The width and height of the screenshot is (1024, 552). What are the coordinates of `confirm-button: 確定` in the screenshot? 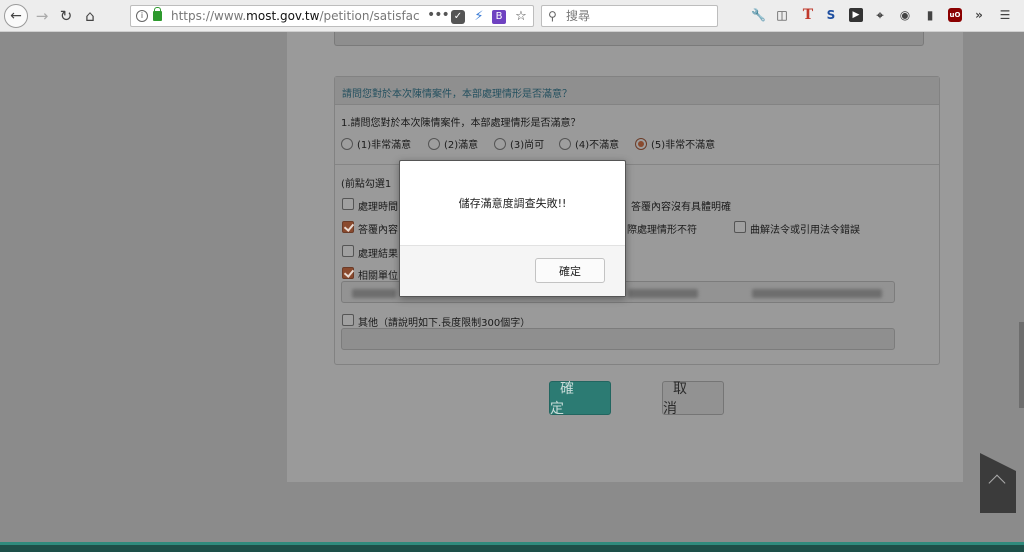 It's located at (580, 399).